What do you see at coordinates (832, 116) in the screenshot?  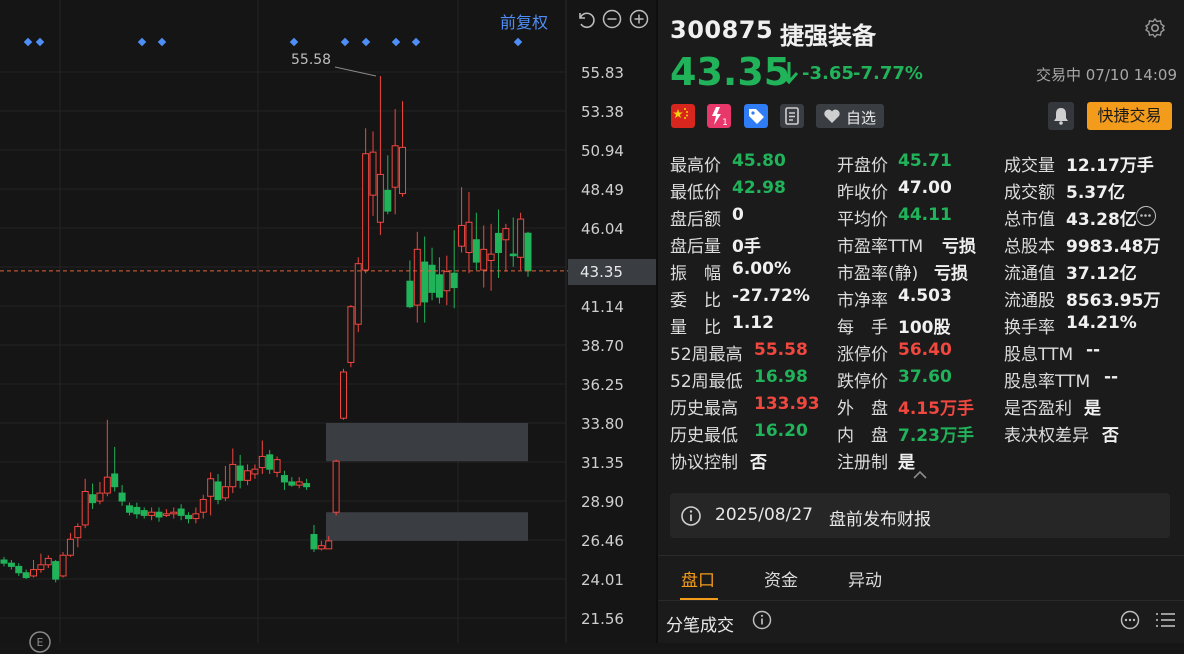 I see `heart-icon` at bounding box center [832, 116].